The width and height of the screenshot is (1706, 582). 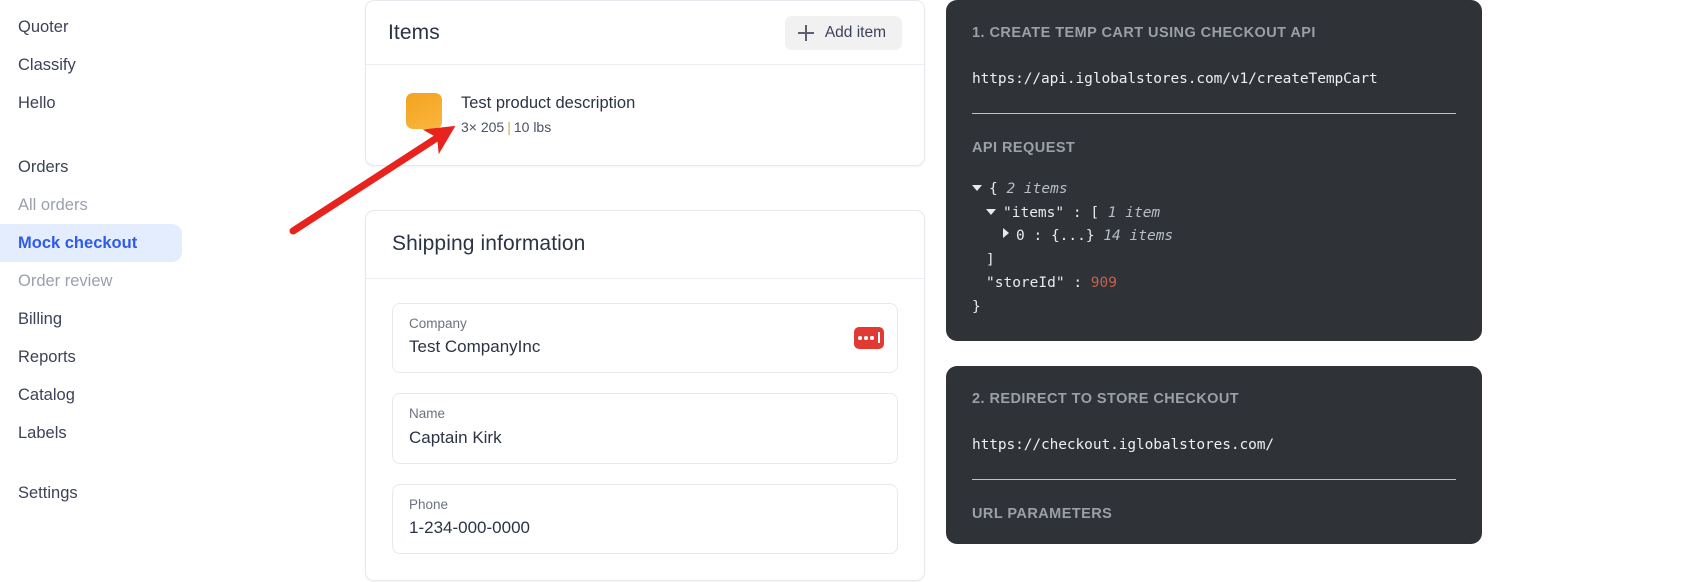 What do you see at coordinates (855, 32) in the screenshot?
I see `add-item-label: Add item` at bounding box center [855, 32].